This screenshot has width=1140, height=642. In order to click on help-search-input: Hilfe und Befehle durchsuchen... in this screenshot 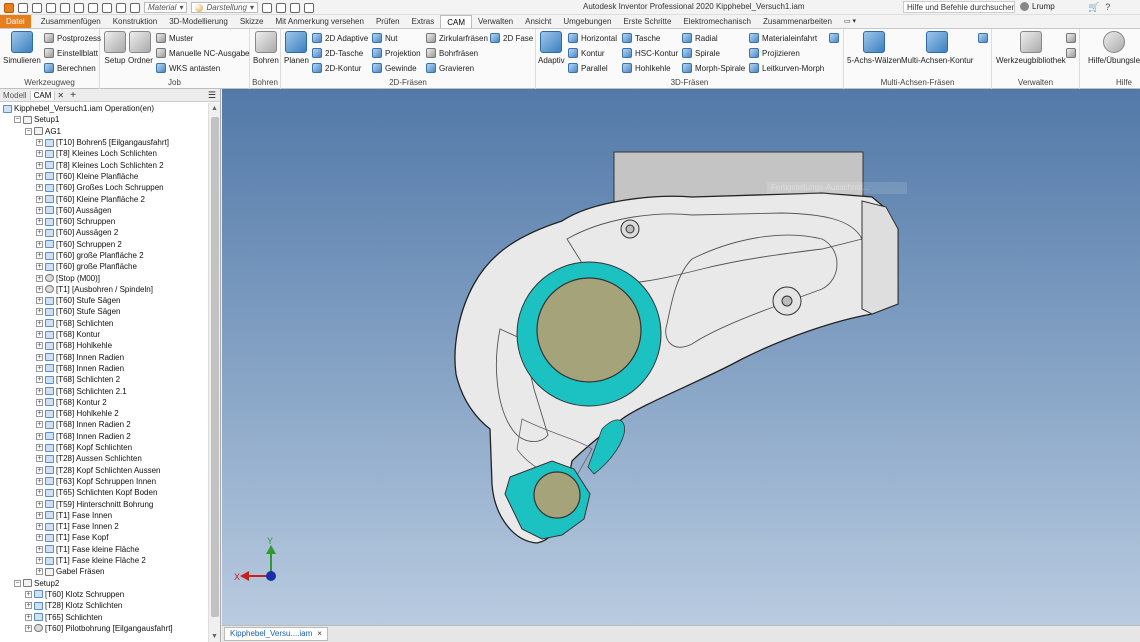, I will do `click(959, 7)`.